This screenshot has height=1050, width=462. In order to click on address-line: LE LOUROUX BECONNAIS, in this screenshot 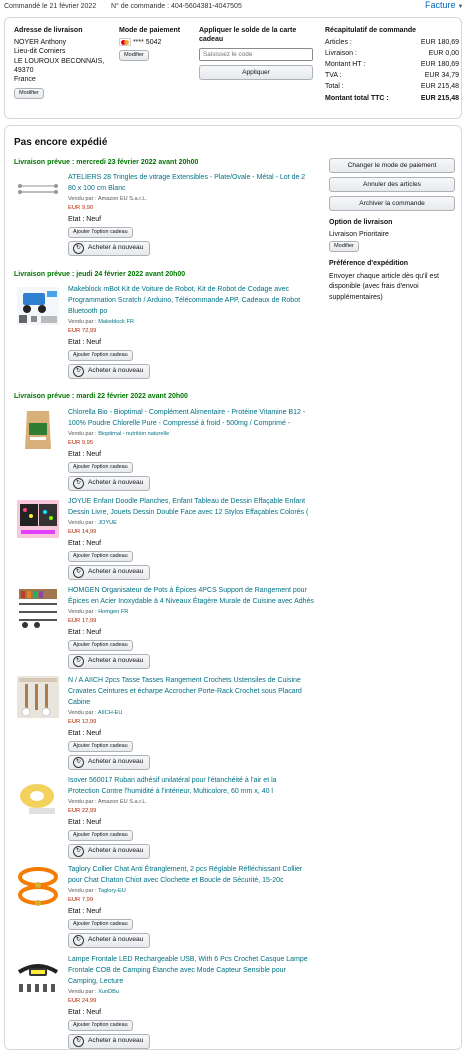, I will do `click(59, 61)`.